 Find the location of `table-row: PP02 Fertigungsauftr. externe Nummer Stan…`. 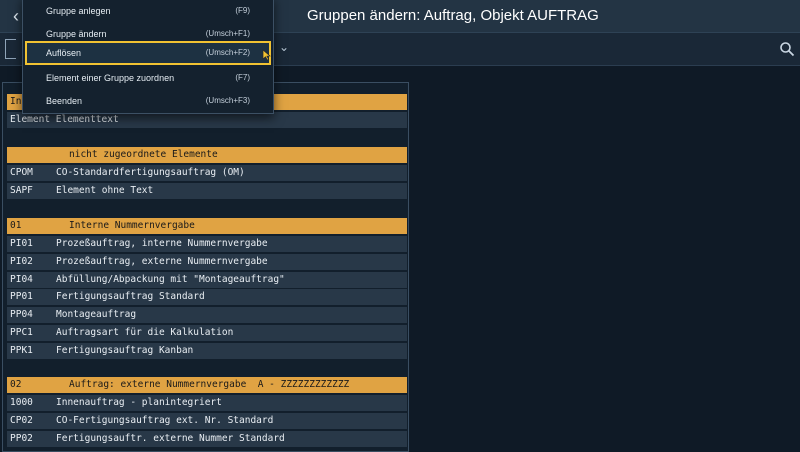

table-row: PP02 Fertigungsauftr. externe Nummer Stan… is located at coordinates (207, 439).